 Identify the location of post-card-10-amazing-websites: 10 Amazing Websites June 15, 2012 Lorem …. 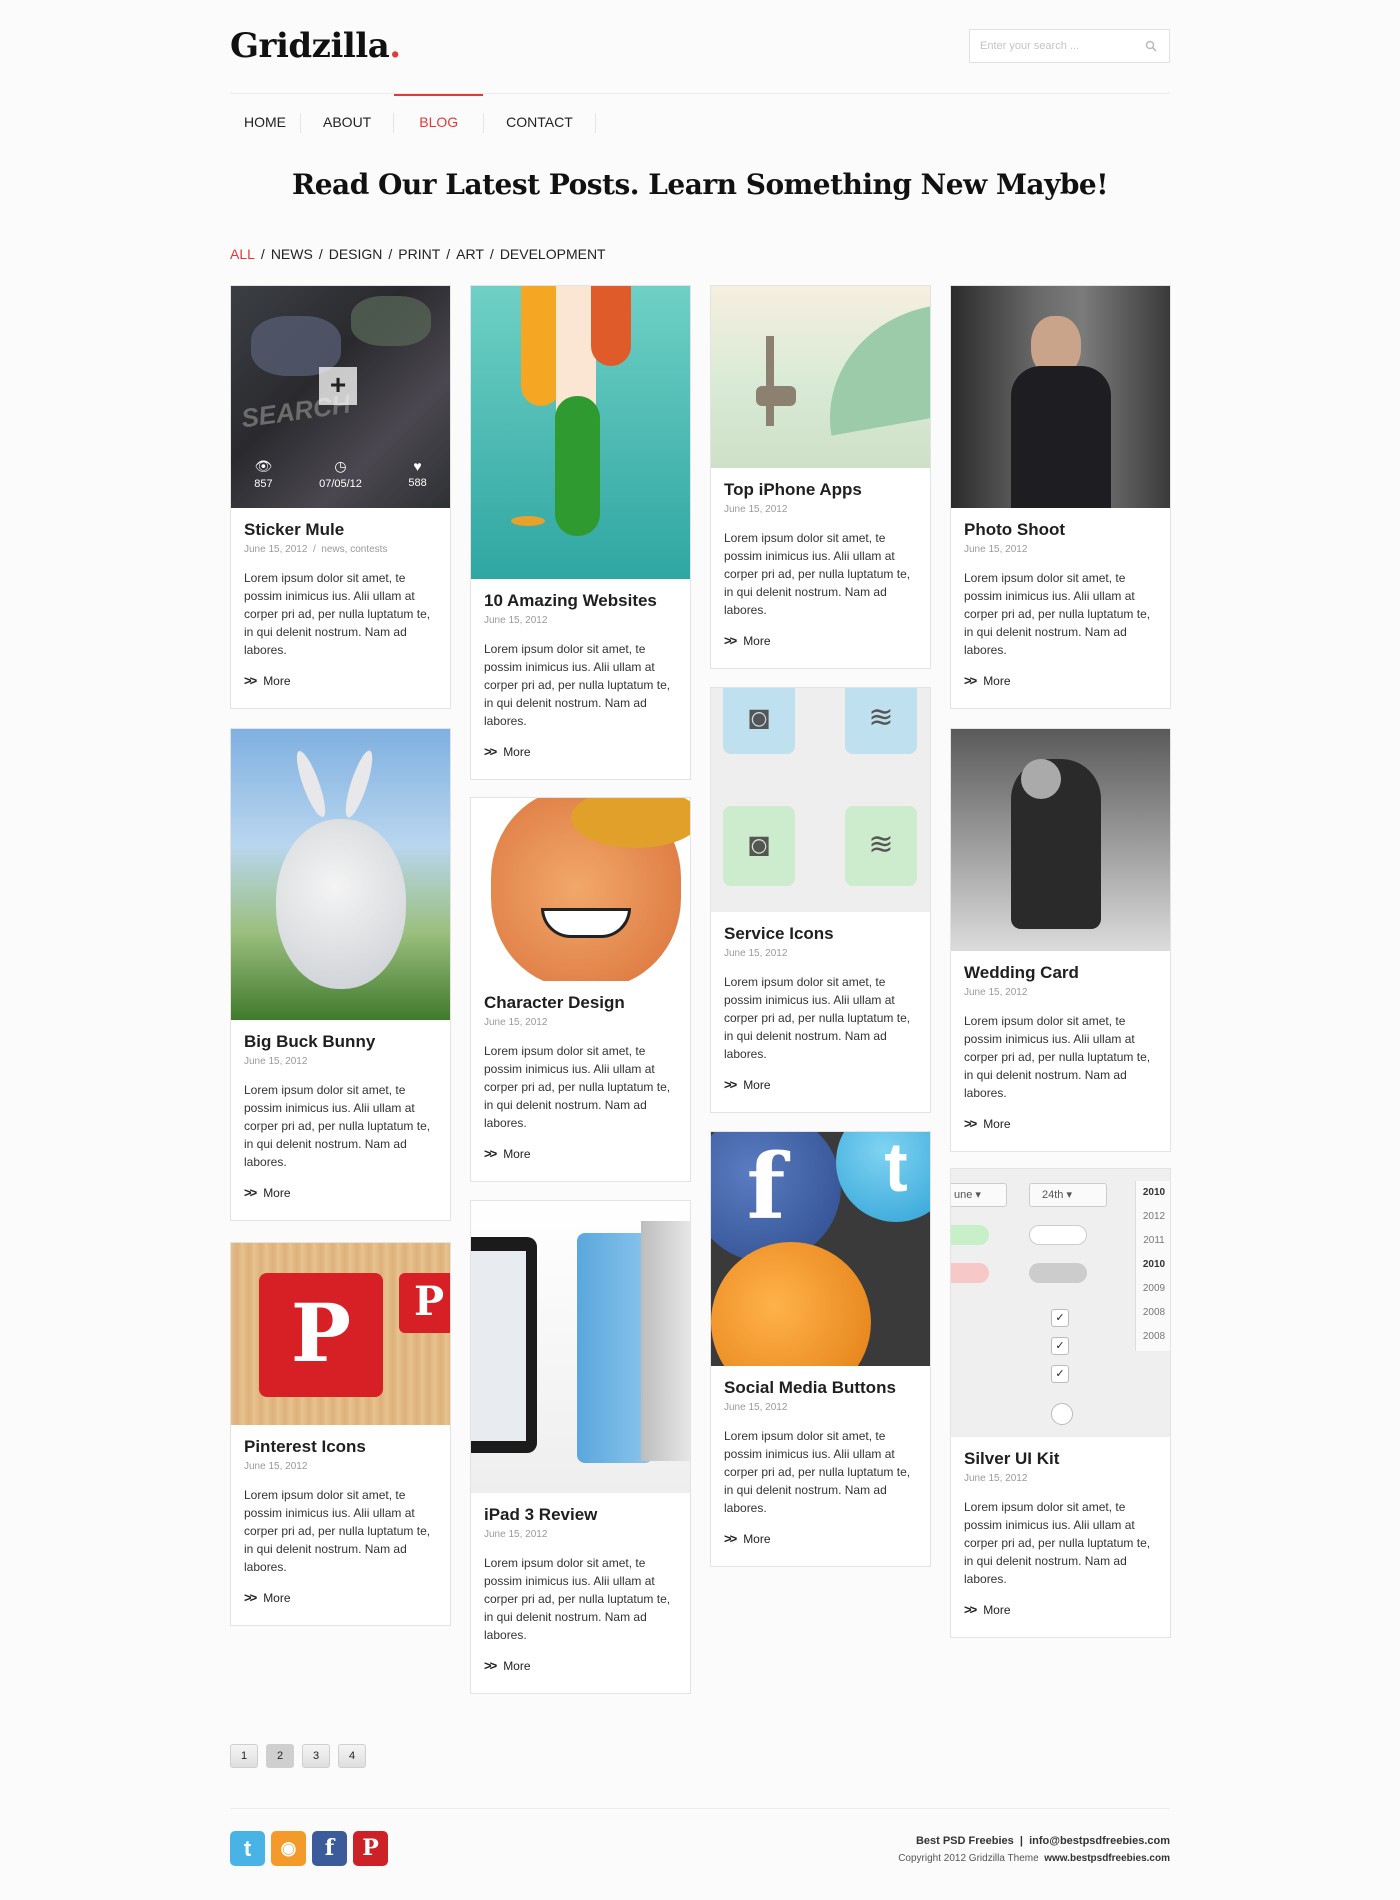
(580, 532).